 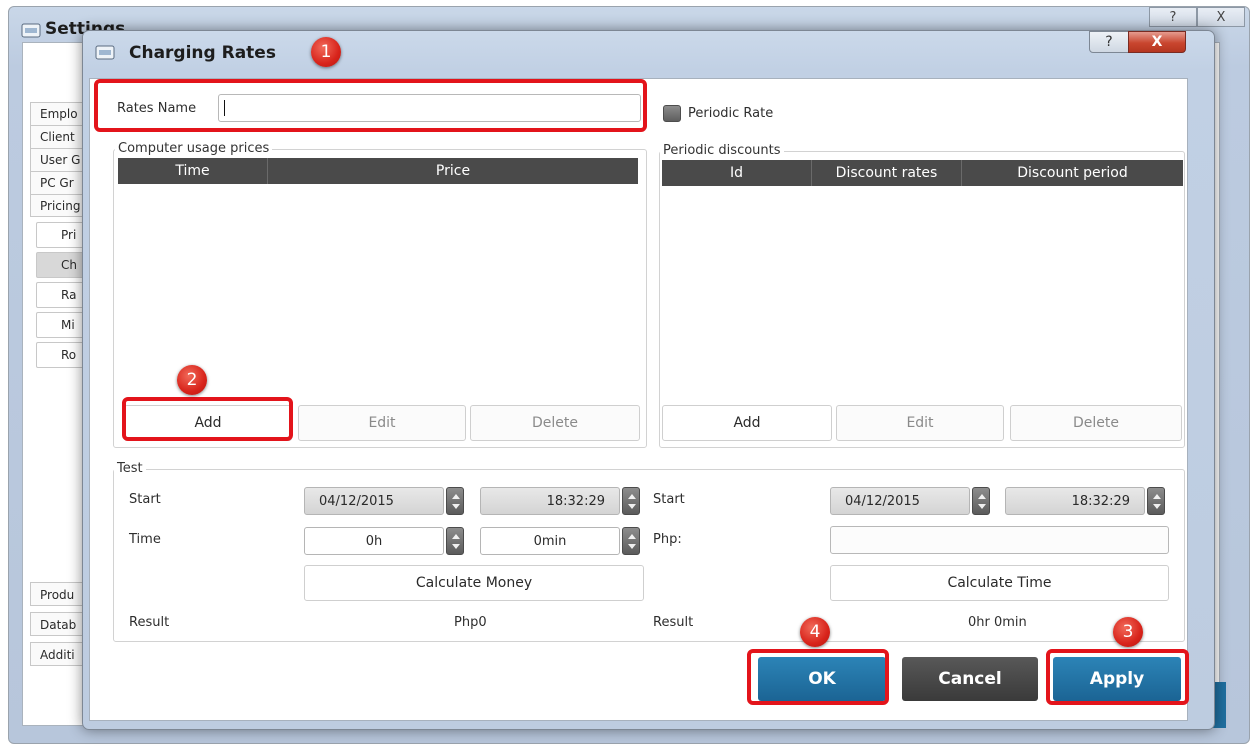 What do you see at coordinates (145, 539) in the screenshot?
I see `test-time-label: Time` at bounding box center [145, 539].